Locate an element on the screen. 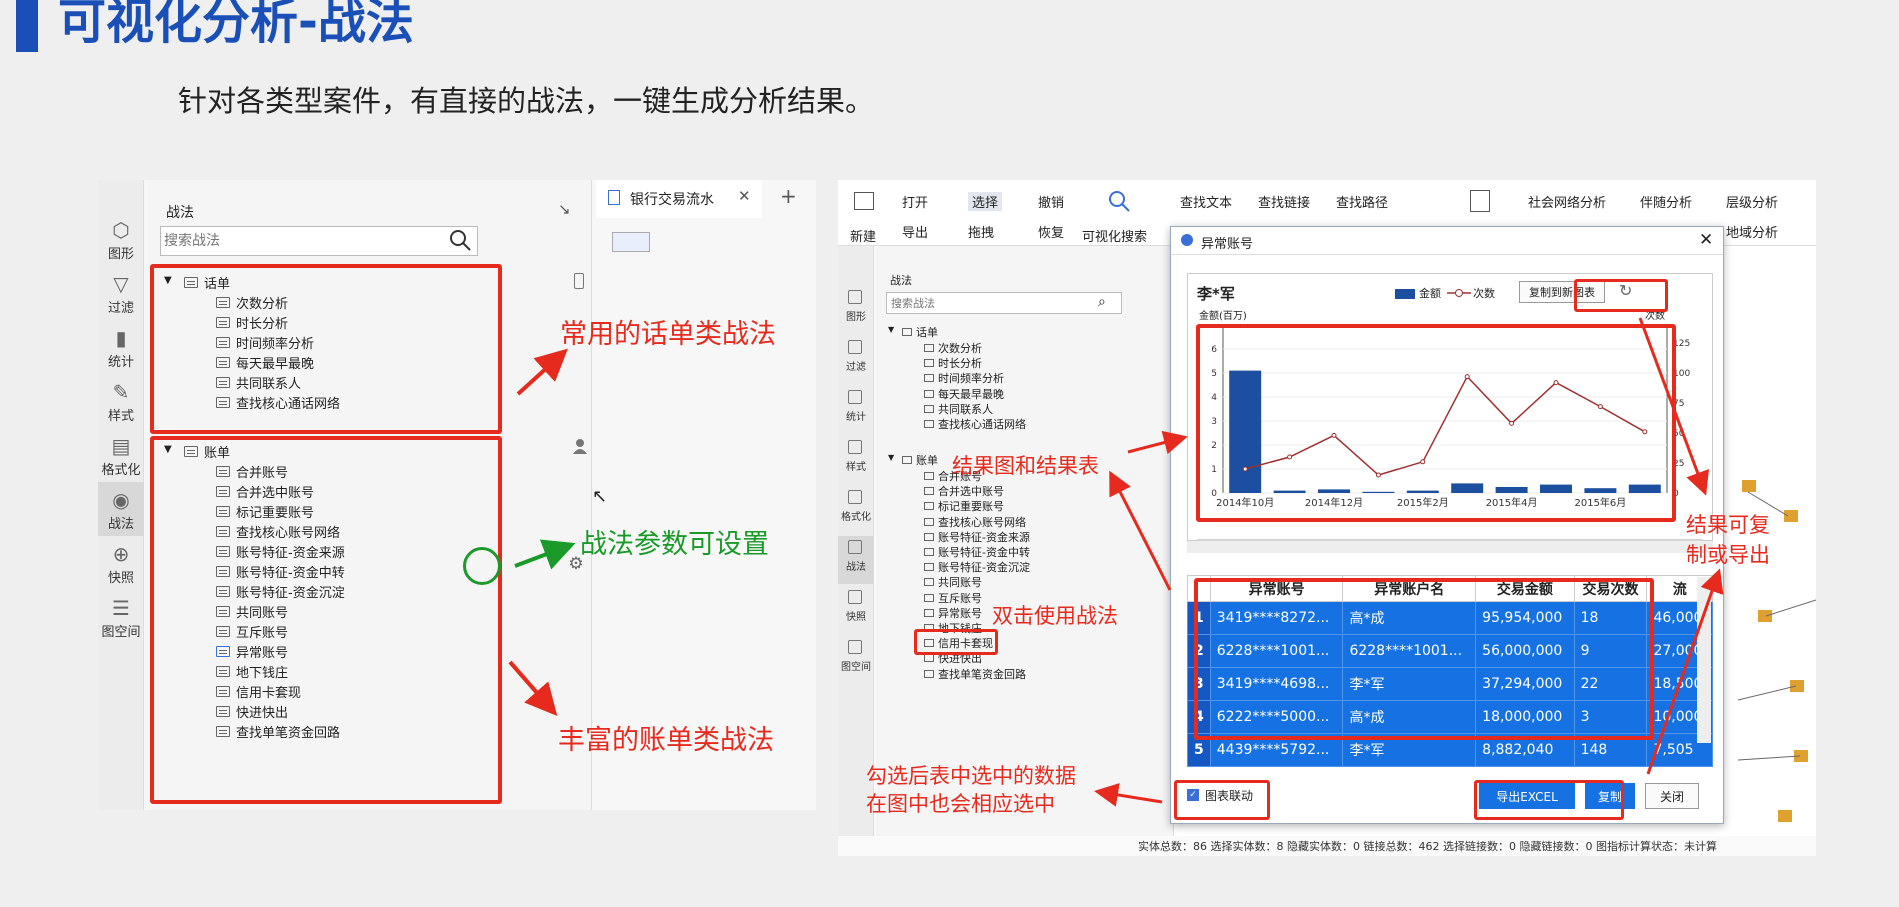 The height and width of the screenshot is (907, 1899). doc-list-icon is located at coordinates (907, 460).